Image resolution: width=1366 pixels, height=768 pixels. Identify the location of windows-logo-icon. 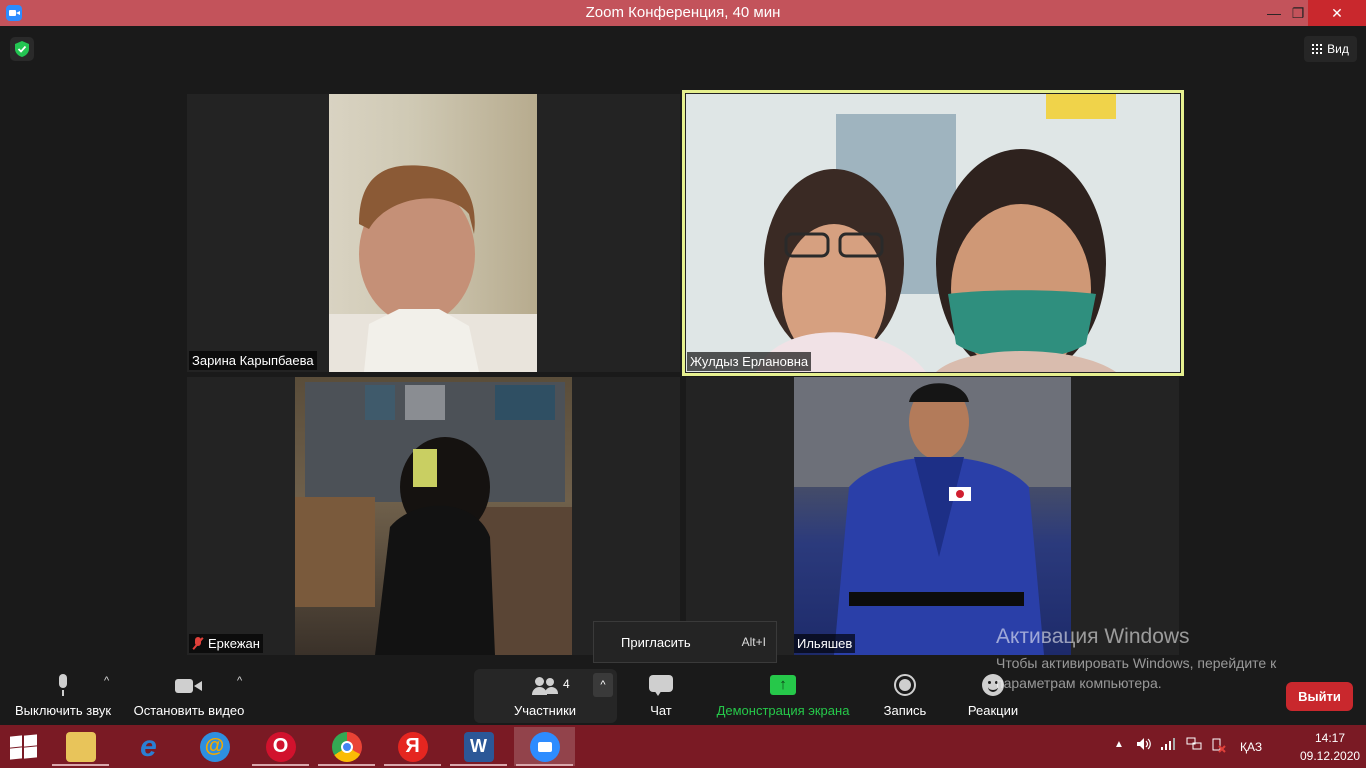
(16, 741).